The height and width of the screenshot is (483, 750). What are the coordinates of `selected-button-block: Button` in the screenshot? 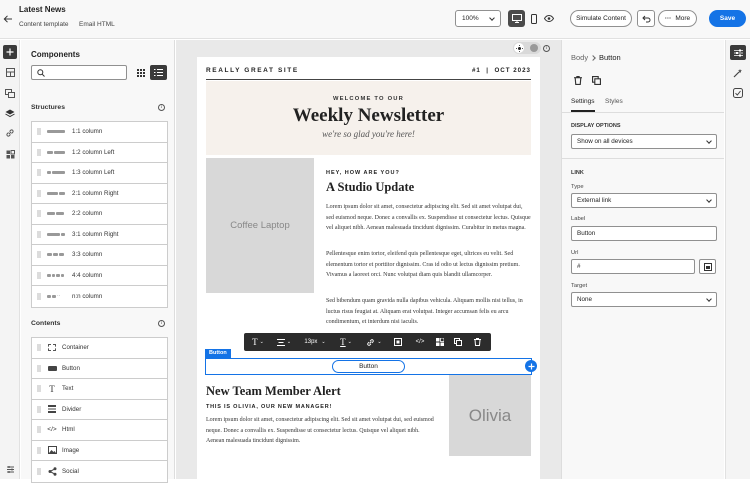 It's located at (368, 366).